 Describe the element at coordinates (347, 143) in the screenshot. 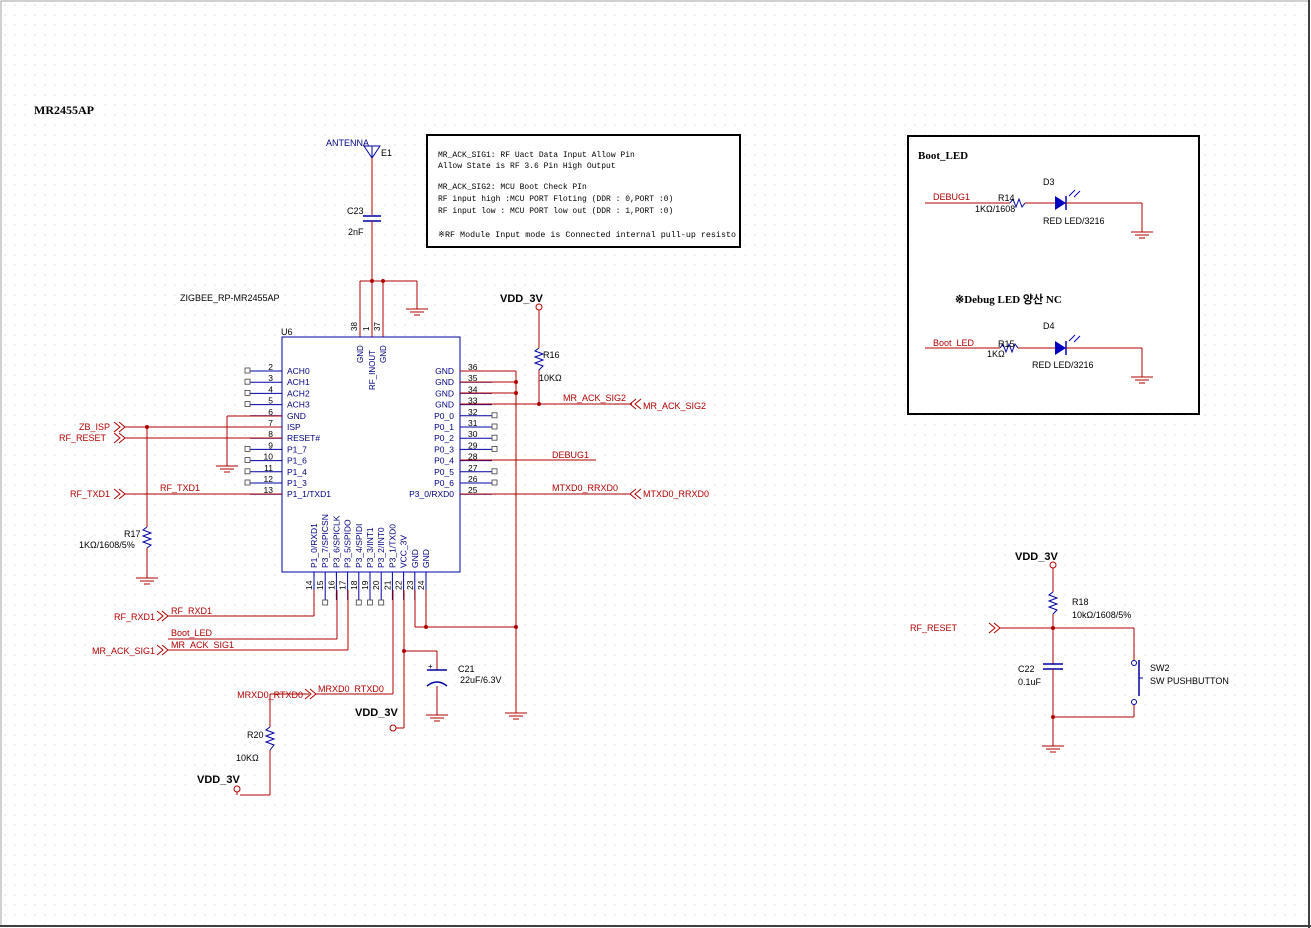

I see `antenna-label: ANTENNA` at that location.